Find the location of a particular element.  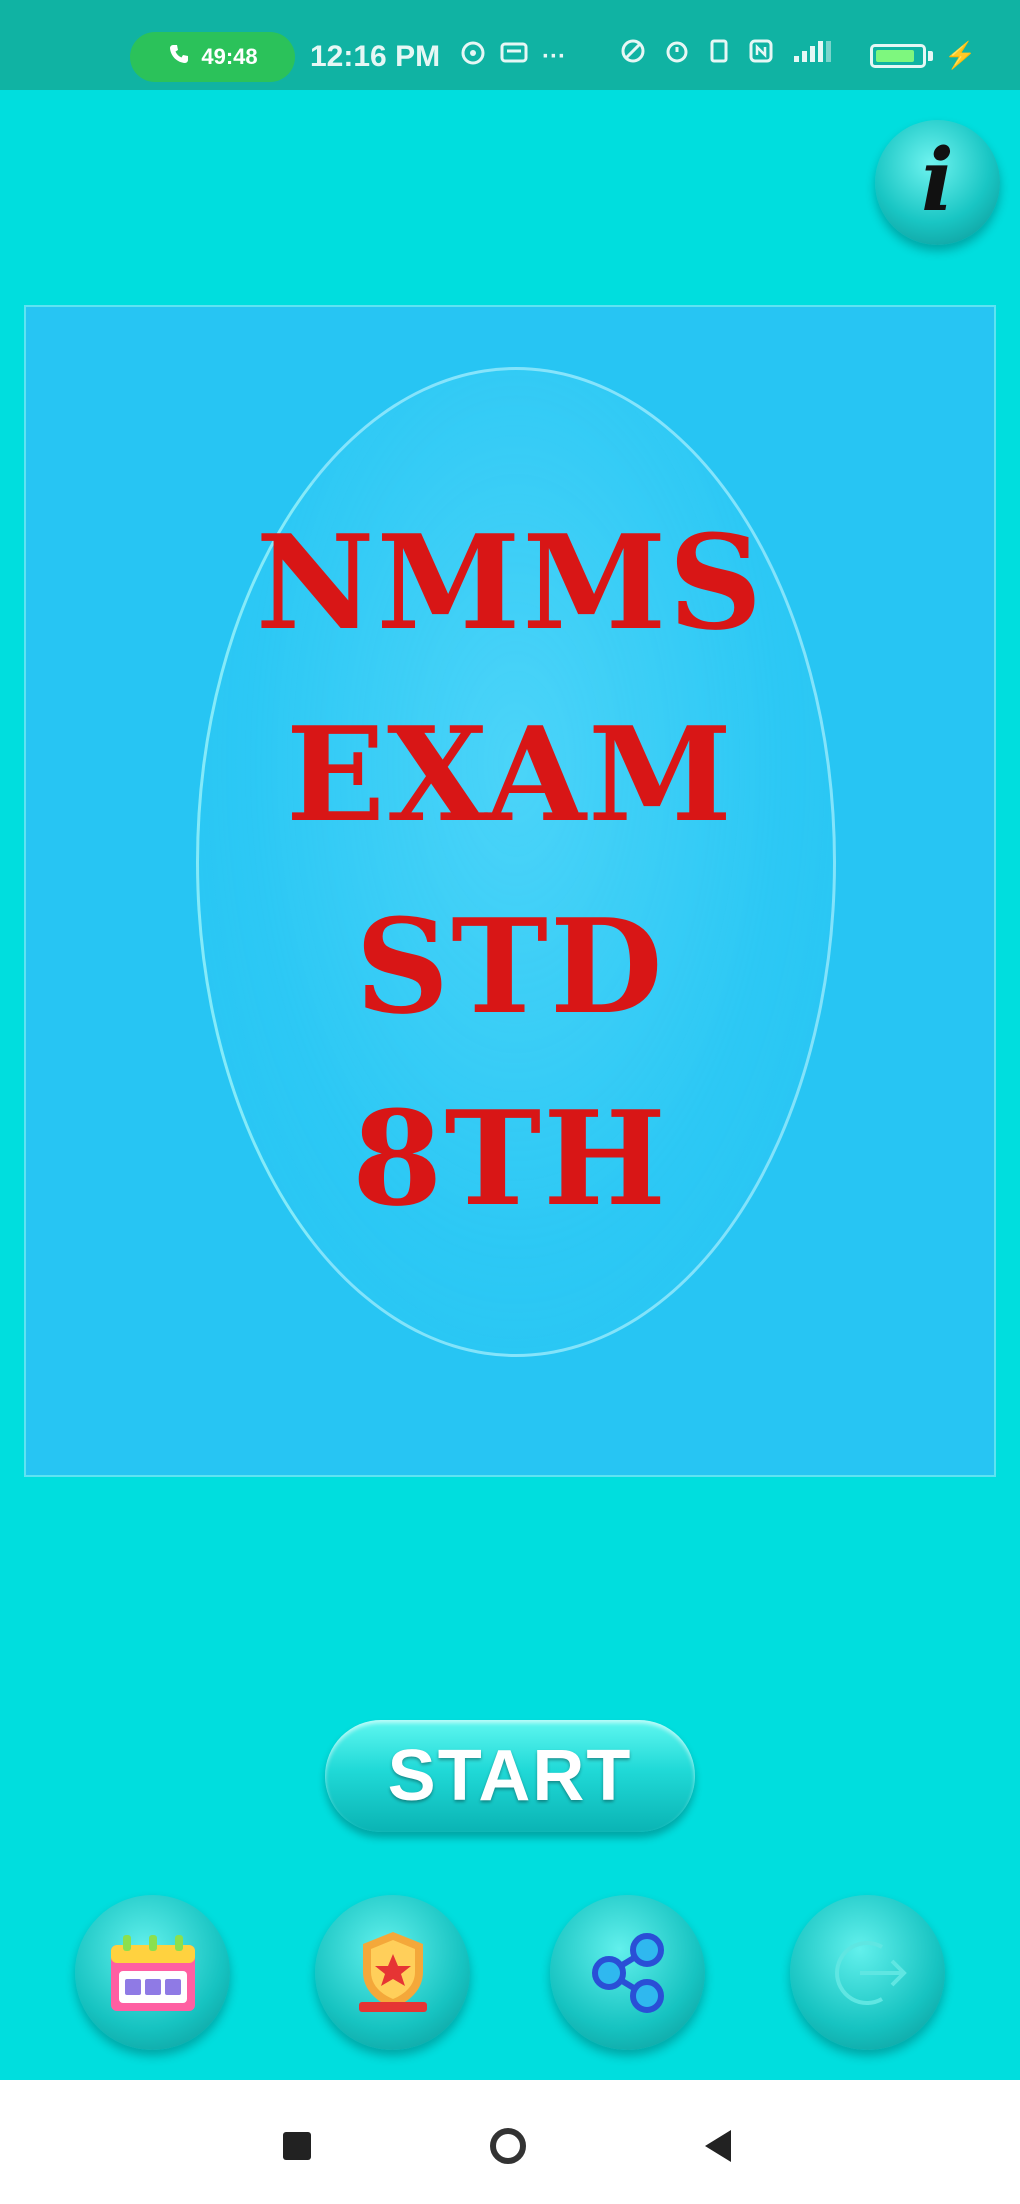

nfc-icon is located at coordinates (761, 54).